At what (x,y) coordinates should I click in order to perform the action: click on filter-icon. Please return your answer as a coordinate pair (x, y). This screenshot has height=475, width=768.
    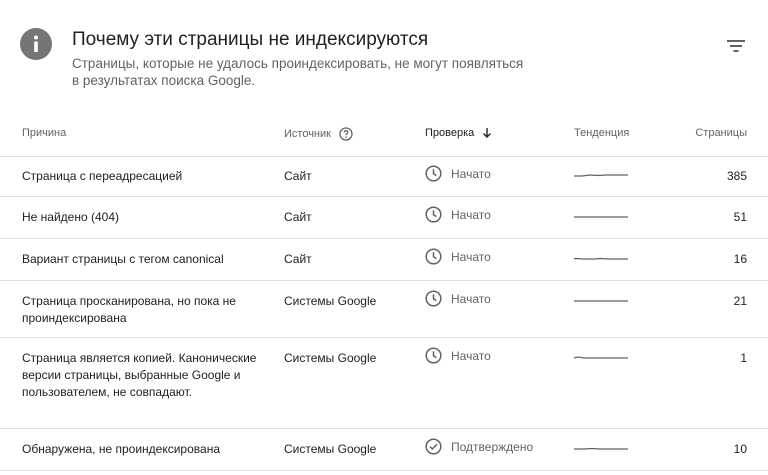
    Looking at the image, I should click on (736, 46).